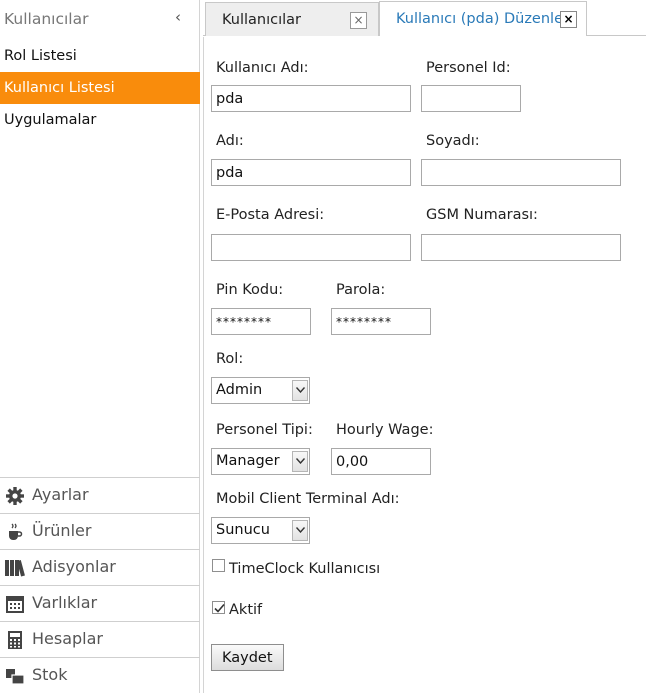 The width and height of the screenshot is (646, 693). Describe the element at coordinates (361, 290) in the screenshot. I see `password-label: Parola:` at that location.